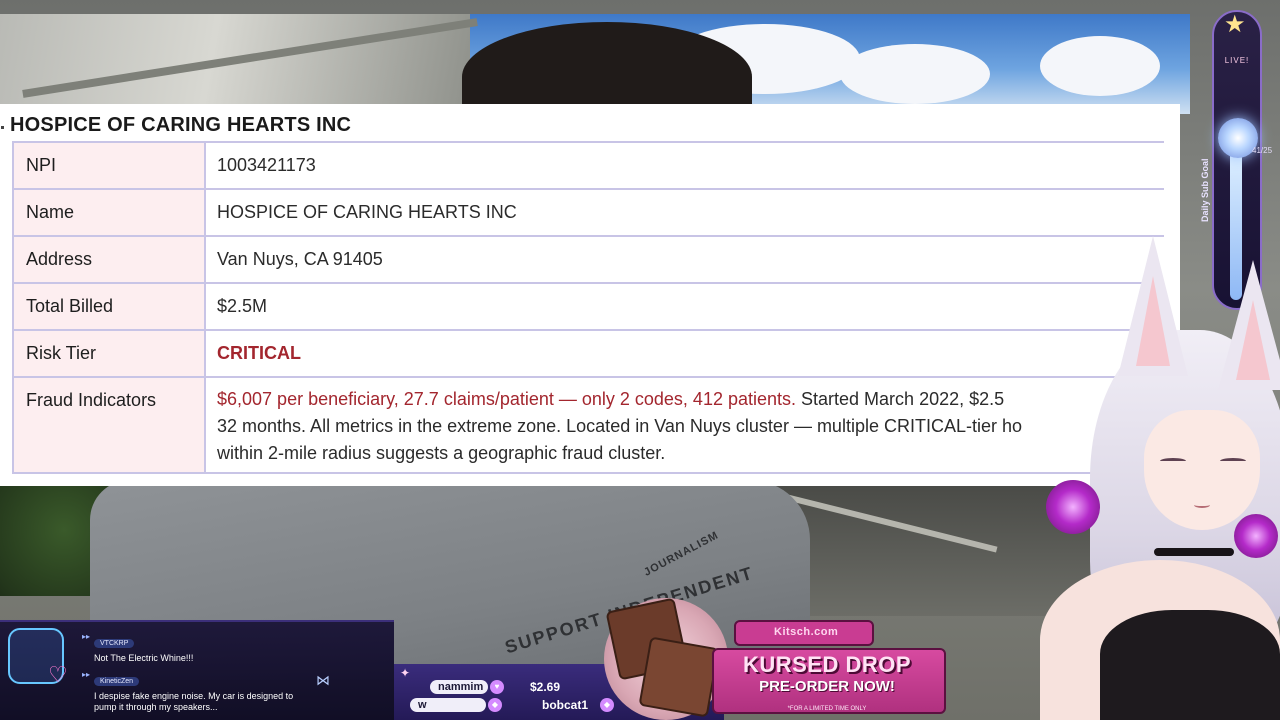 This screenshot has height=720, width=1280. I want to click on heart-icon: ♡, so click(58, 674).